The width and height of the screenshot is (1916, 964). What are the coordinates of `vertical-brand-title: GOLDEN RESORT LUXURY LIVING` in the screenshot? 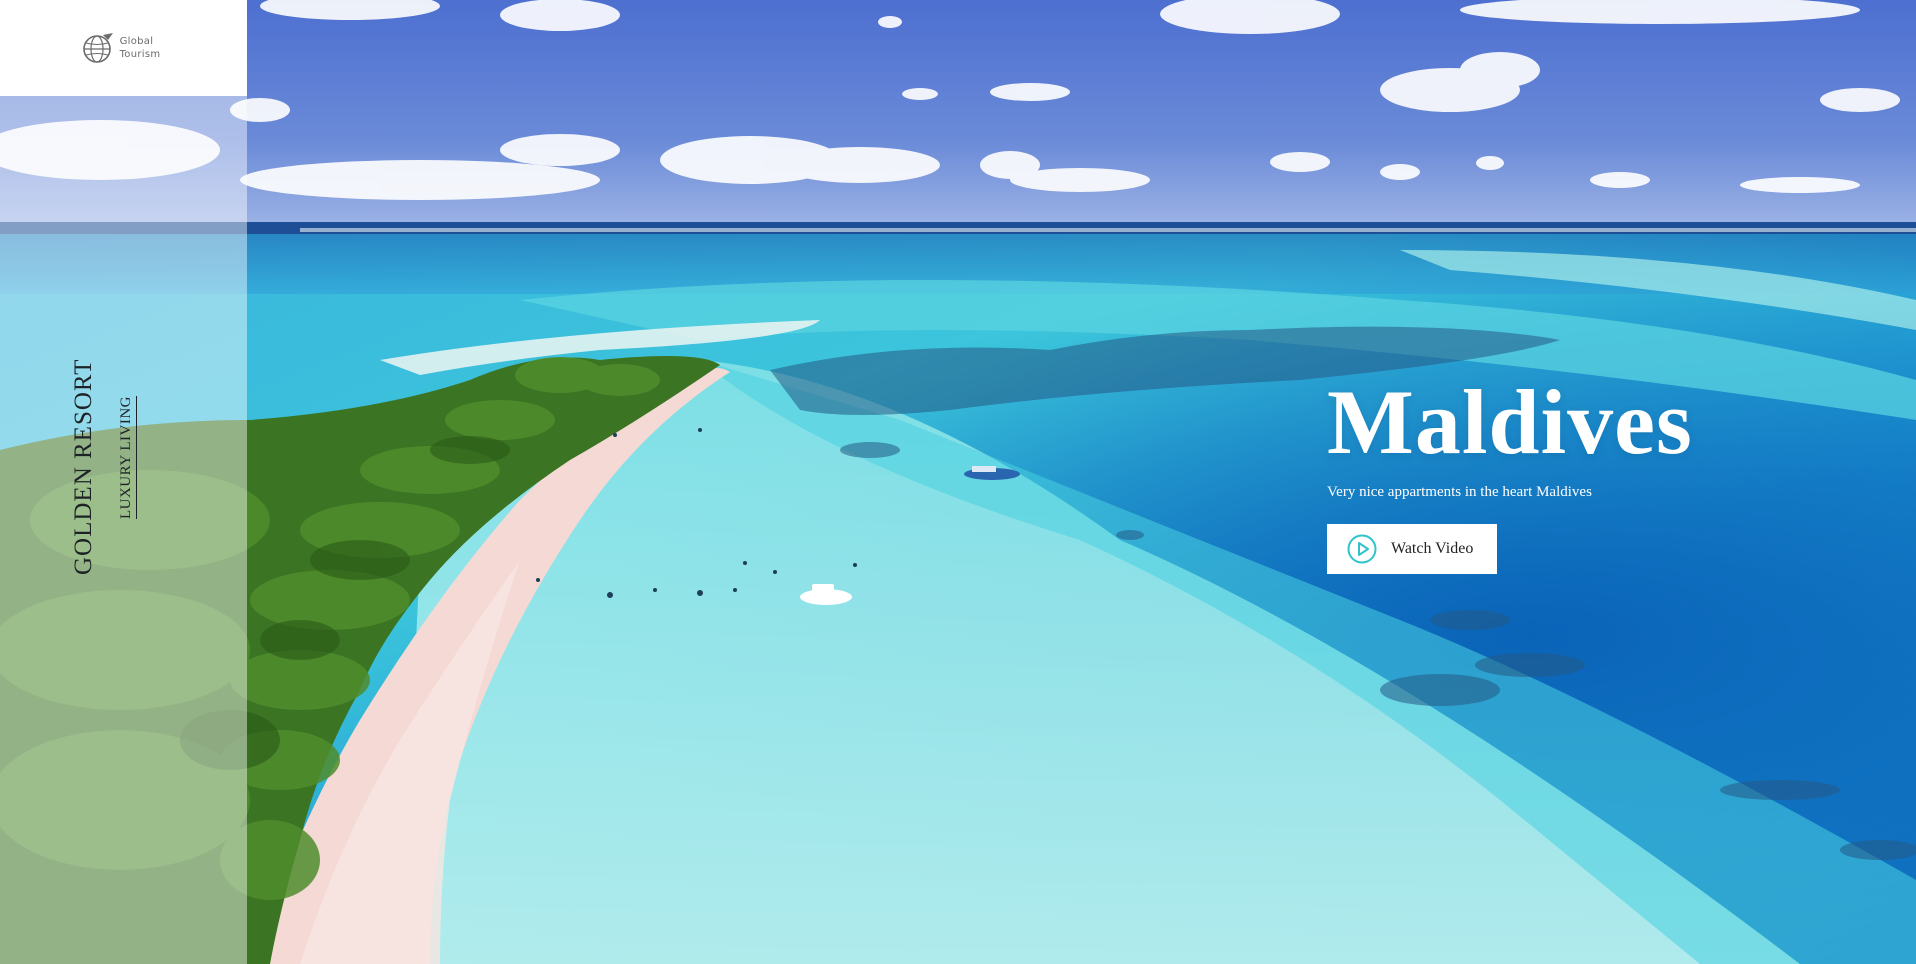 It's located at (110, 460).